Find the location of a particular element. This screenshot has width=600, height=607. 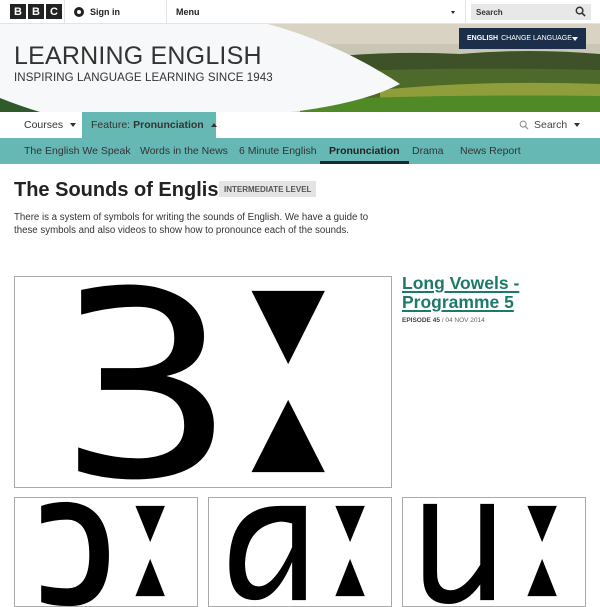

menu-label: Menu is located at coordinates (188, 12).